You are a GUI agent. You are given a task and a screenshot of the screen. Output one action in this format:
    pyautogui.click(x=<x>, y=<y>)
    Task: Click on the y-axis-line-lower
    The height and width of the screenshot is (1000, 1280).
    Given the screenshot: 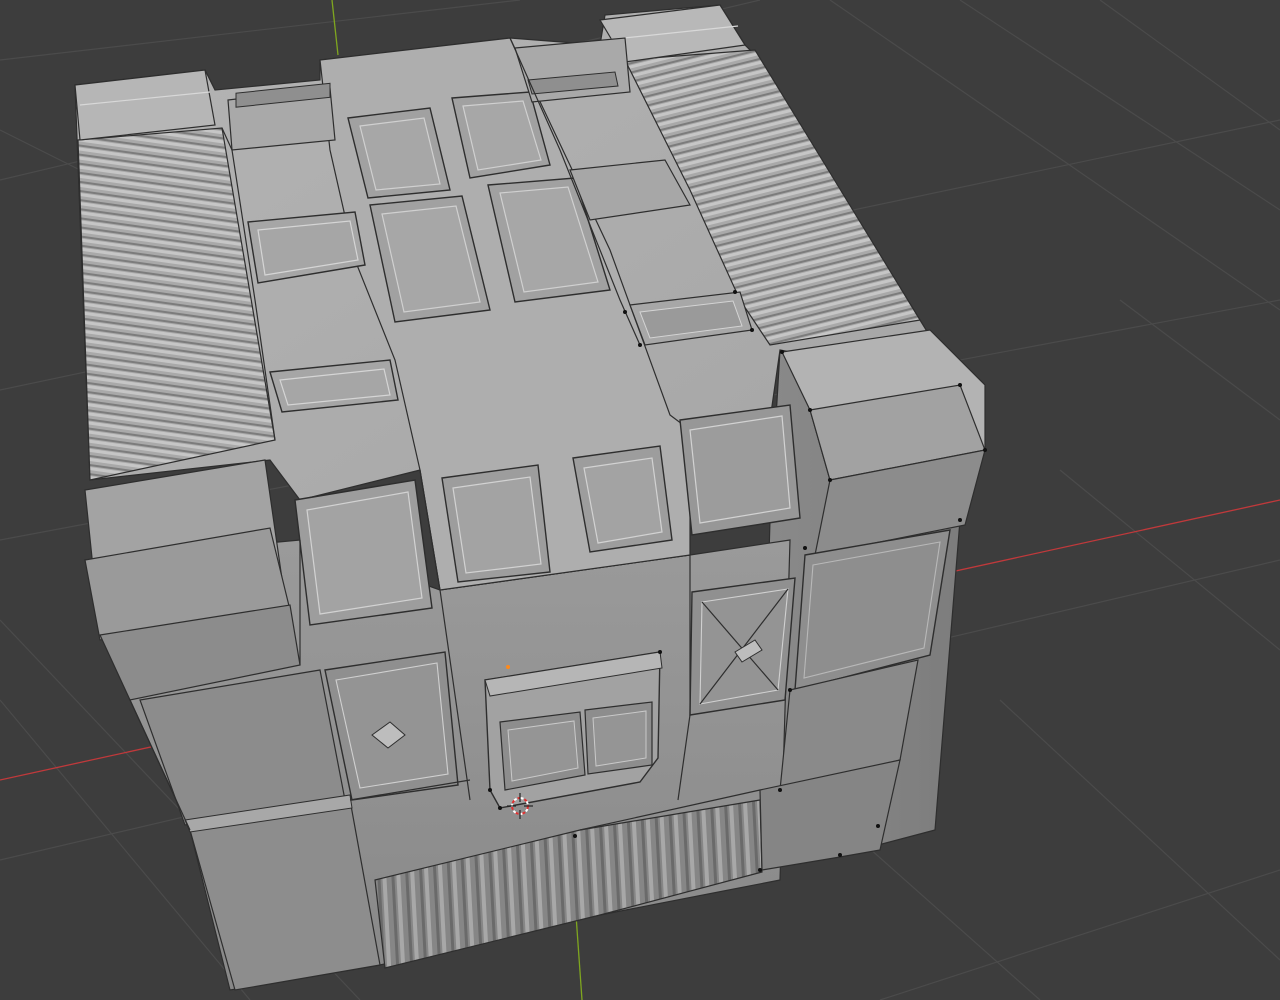 What is the action you would take?
    pyautogui.click(x=579, y=957)
    